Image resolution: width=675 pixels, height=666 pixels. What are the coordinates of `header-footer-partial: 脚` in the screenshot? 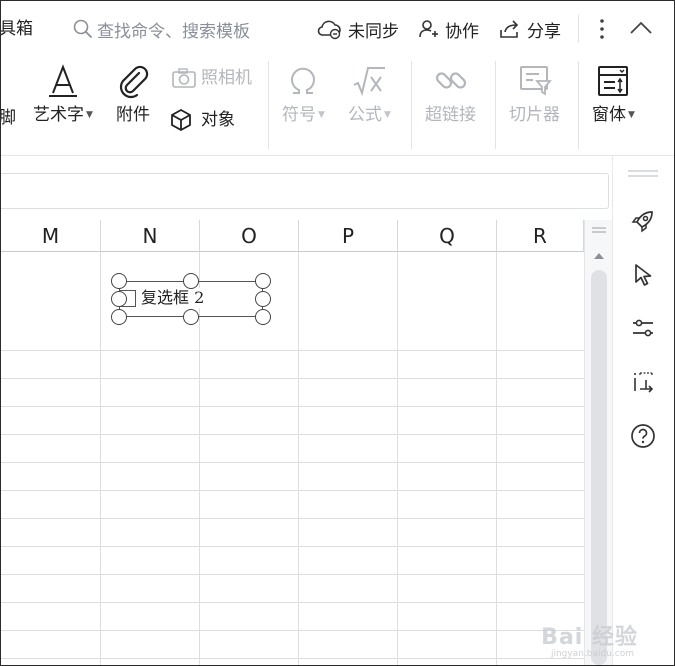 It's located at (8, 118).